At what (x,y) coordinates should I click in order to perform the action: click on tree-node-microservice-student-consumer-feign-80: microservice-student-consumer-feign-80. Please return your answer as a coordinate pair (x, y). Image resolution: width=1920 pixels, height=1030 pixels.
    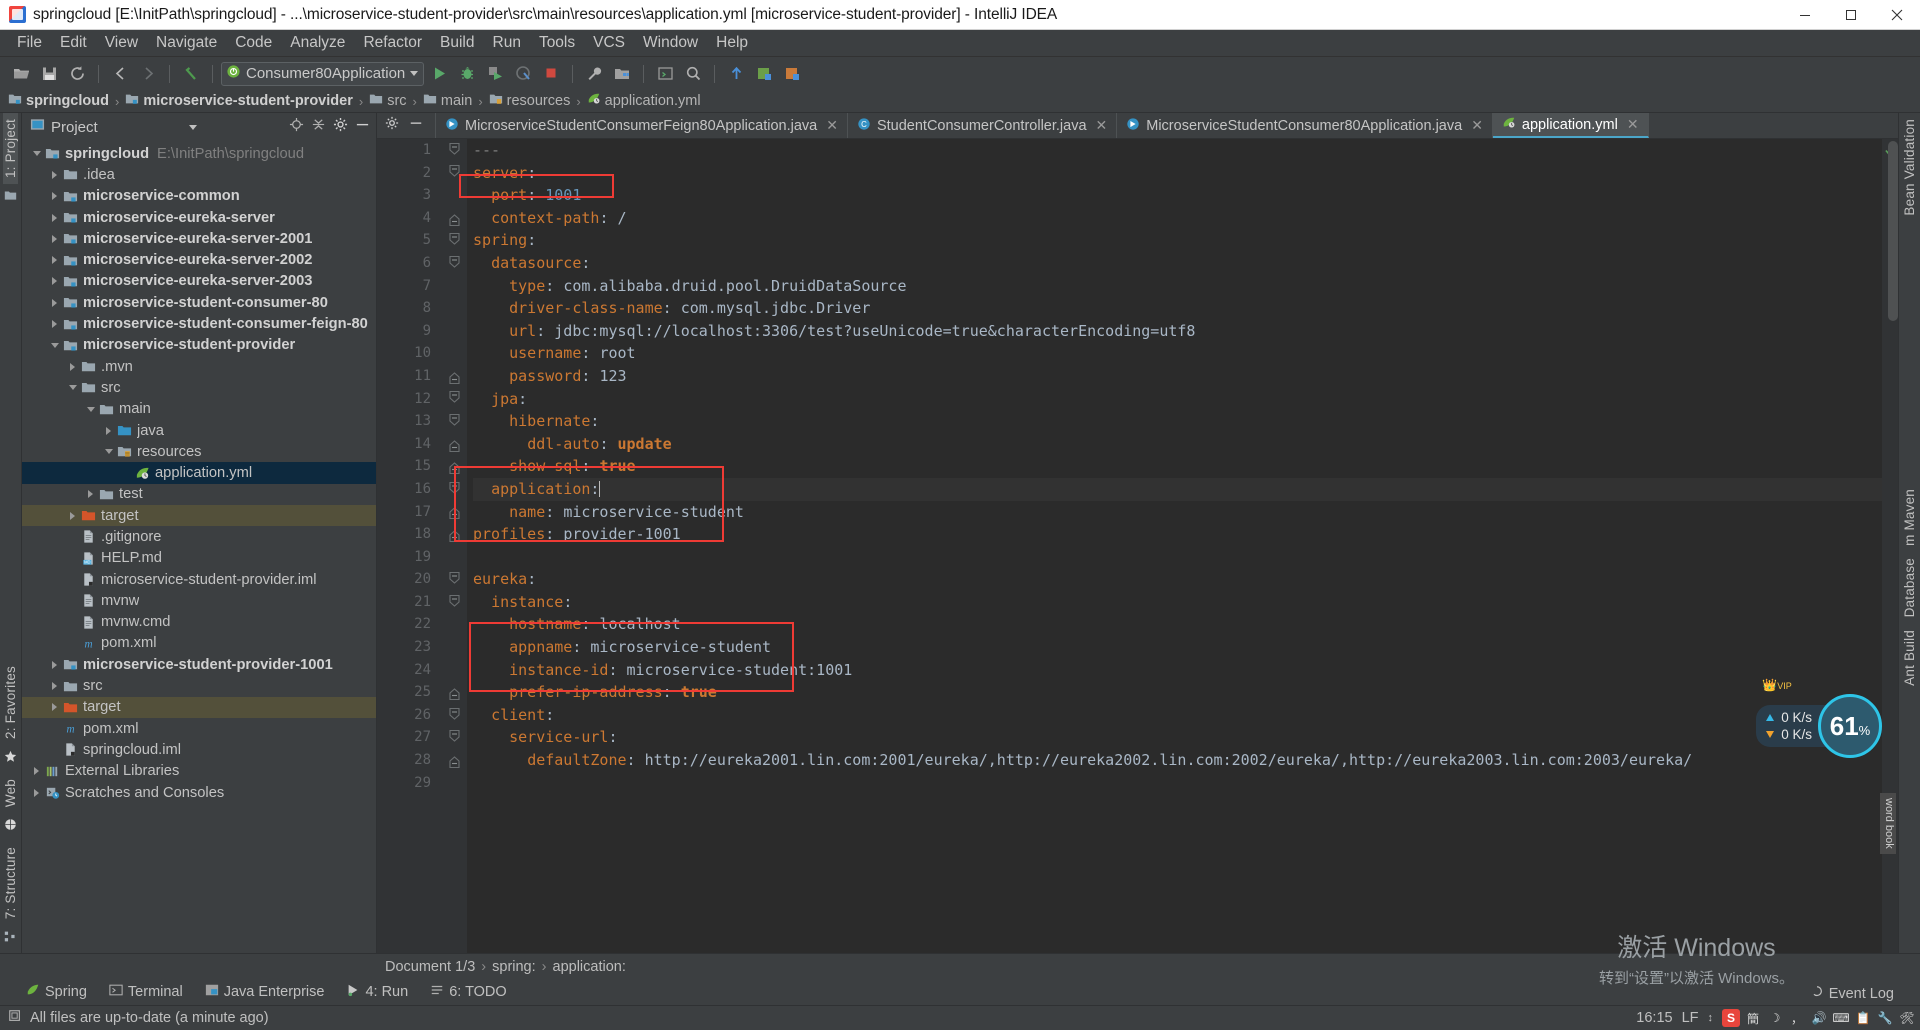
    Looking at the image, I should click on (199, 323).